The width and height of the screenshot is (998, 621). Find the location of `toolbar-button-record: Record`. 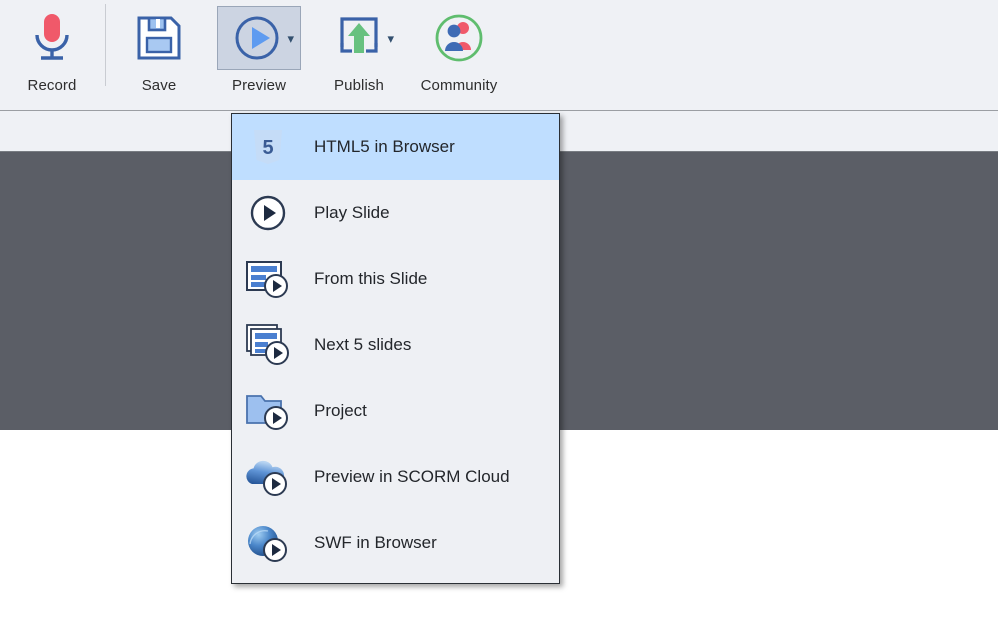

toolbar-button-record: Record is located at coordinates (52, 52).